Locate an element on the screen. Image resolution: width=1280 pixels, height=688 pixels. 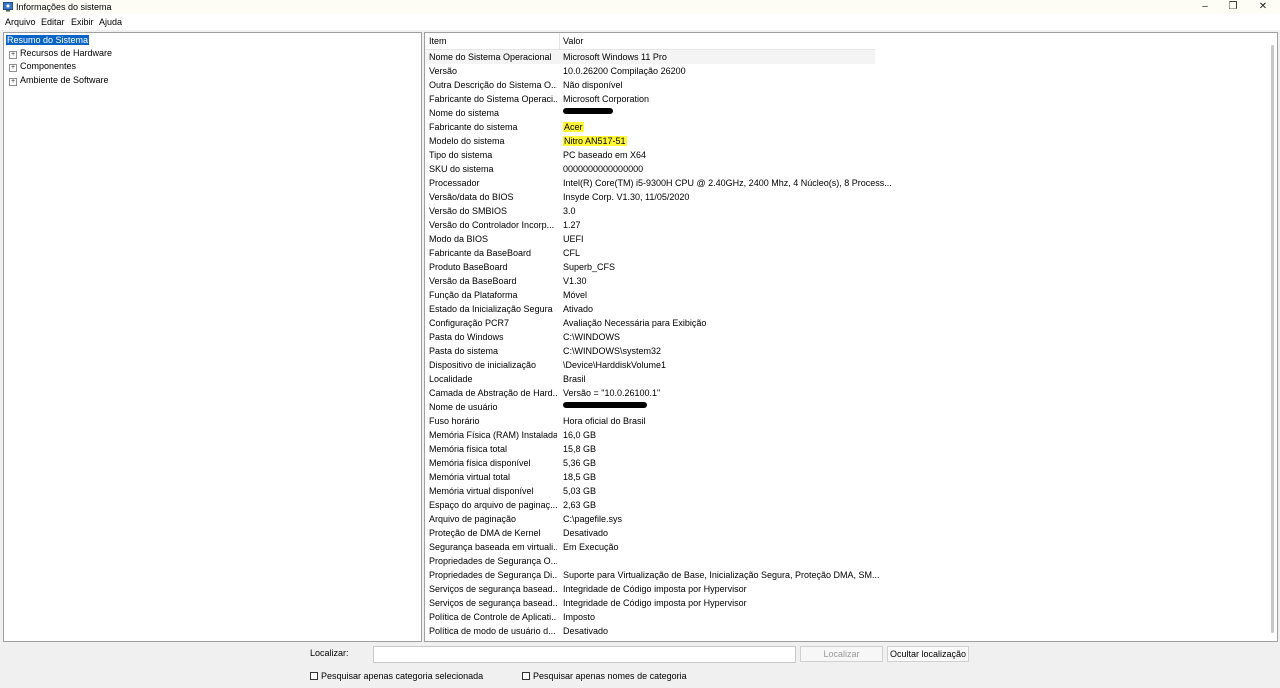
tree-item-hardware-resources: + Recursos de Hardware is located at coordinates (60, 53).